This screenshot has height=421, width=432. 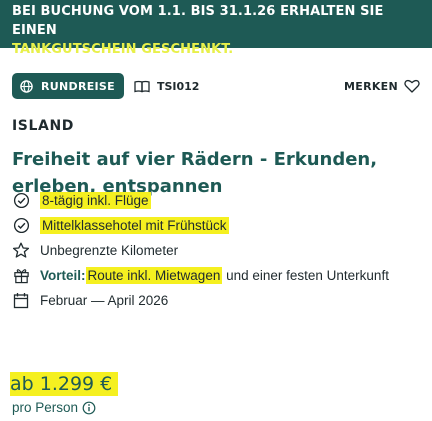 I want to click on feature-text: Mittelklassehotel mit Frühstück, so click(x=134, y=225).